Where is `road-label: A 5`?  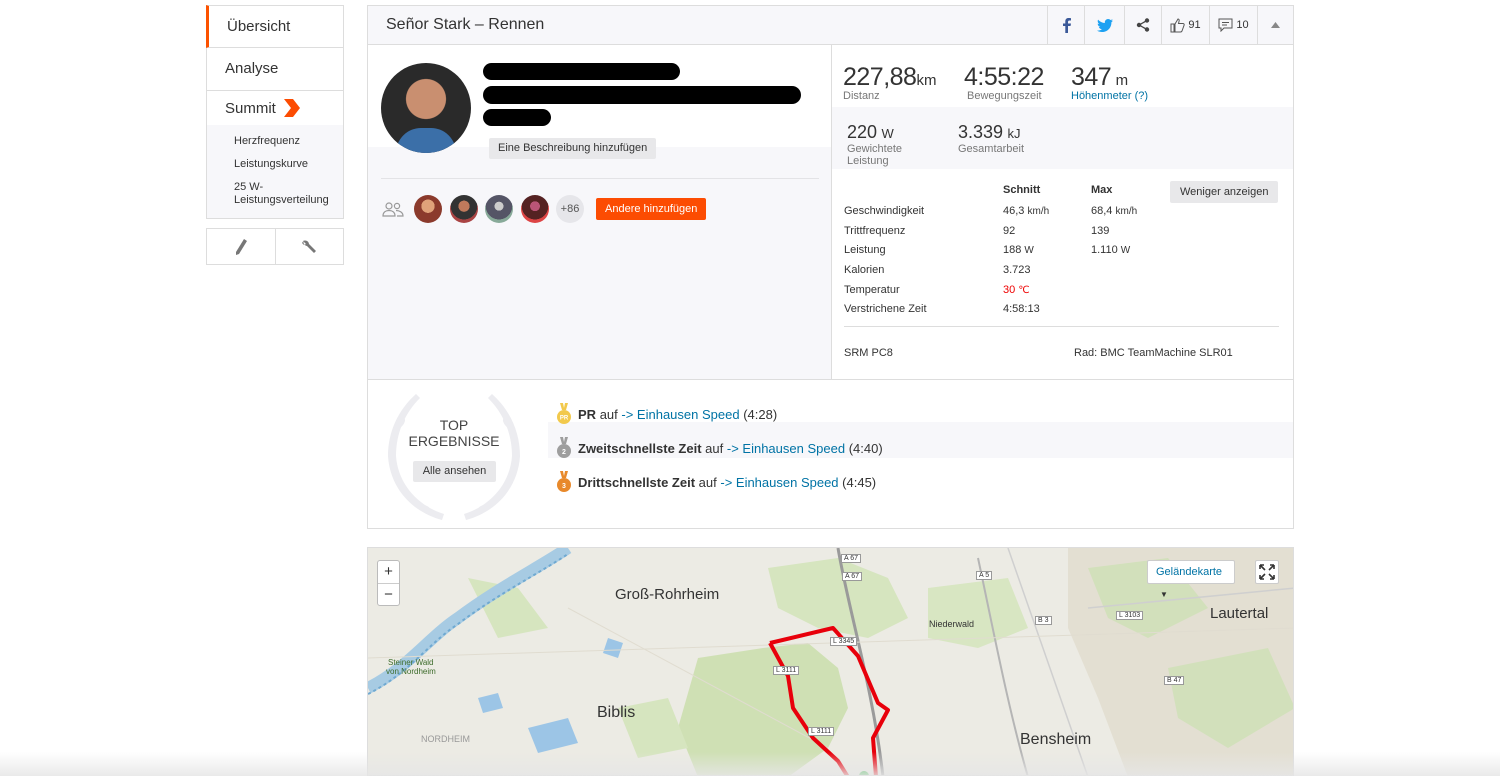
road-label: A 5 is located at coordinates (984, 575).